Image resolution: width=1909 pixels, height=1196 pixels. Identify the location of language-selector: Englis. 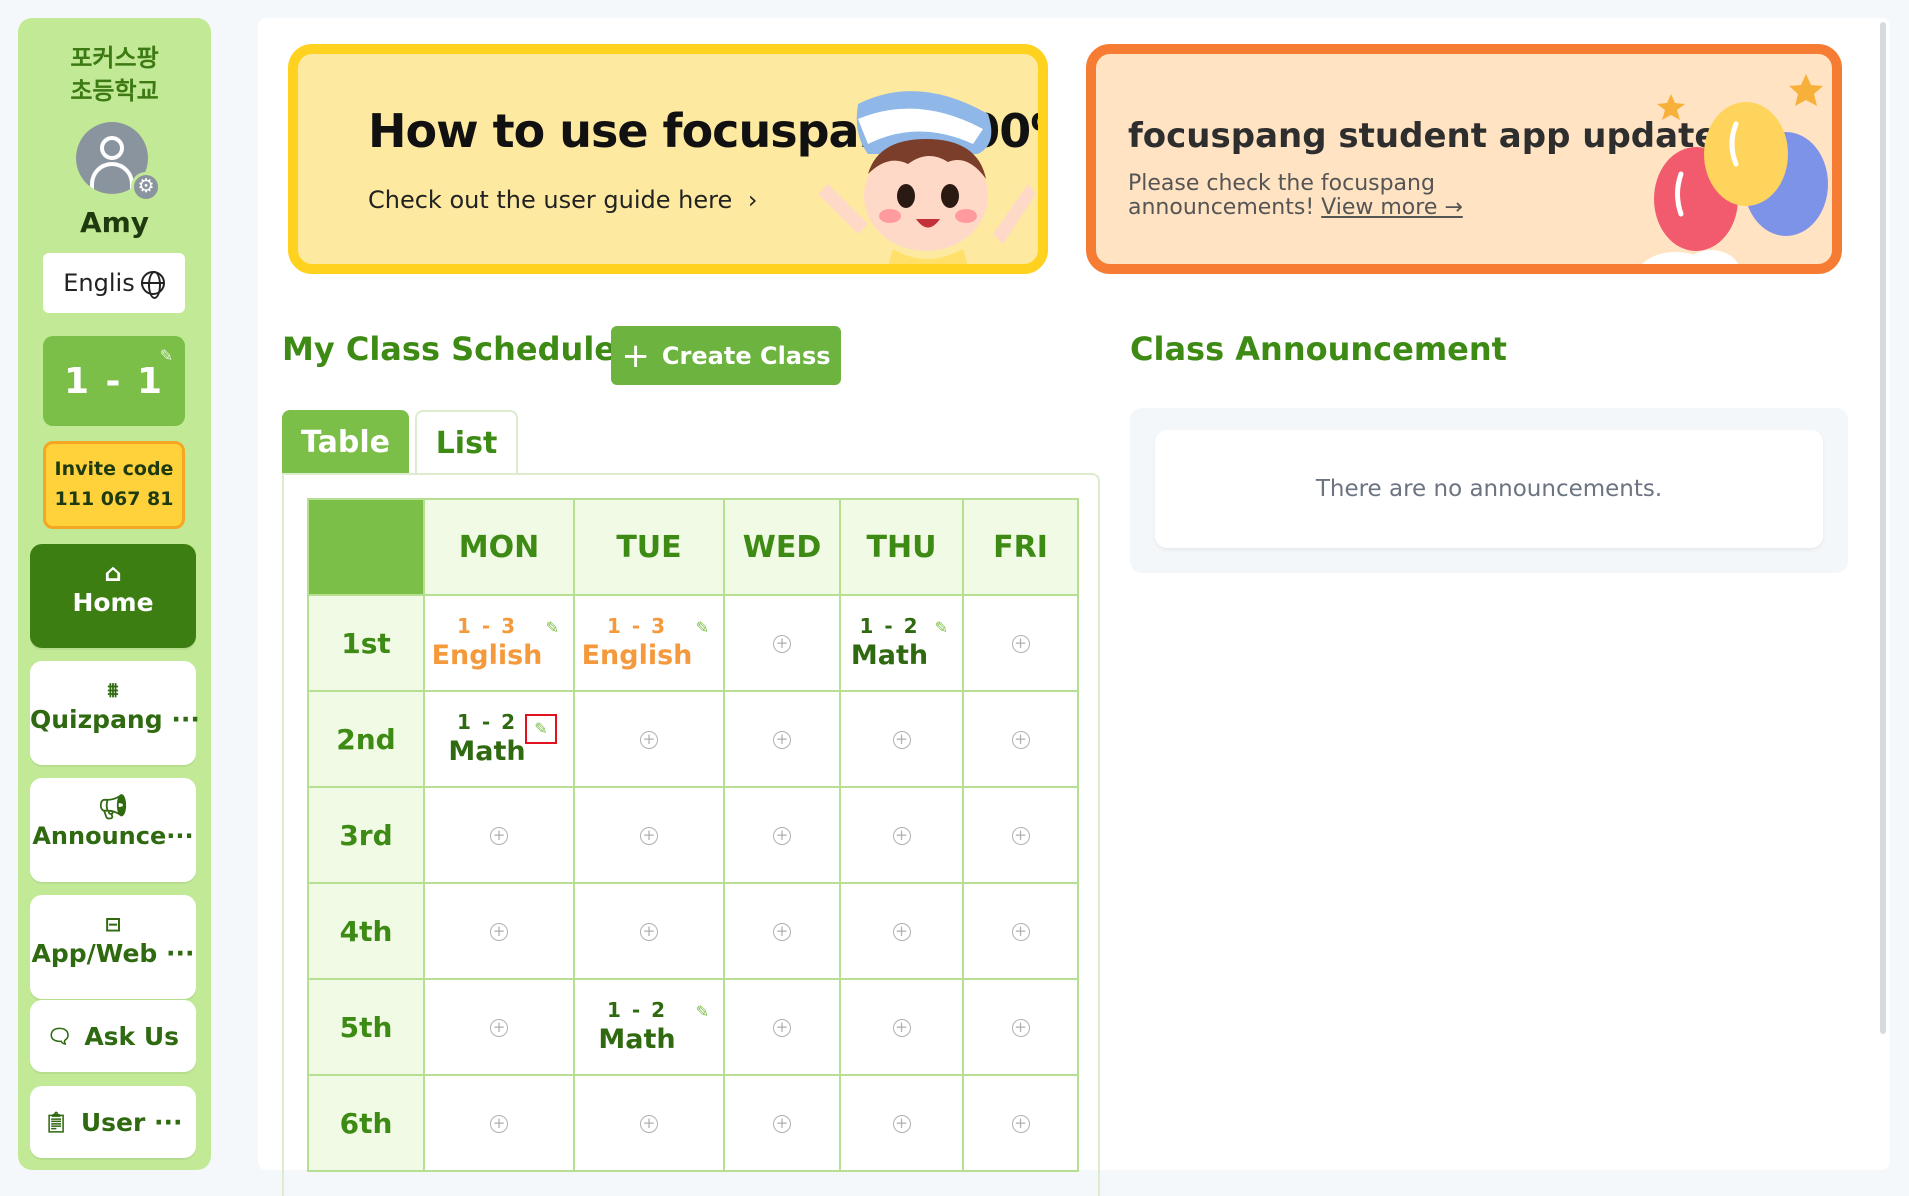
(114, 283).